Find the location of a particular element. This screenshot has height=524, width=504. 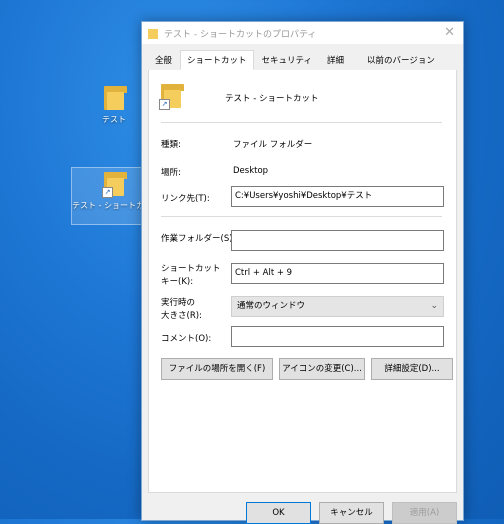

dialog-title: テスト - ショートカットのプロパティ is located at coordinates (240, 34).